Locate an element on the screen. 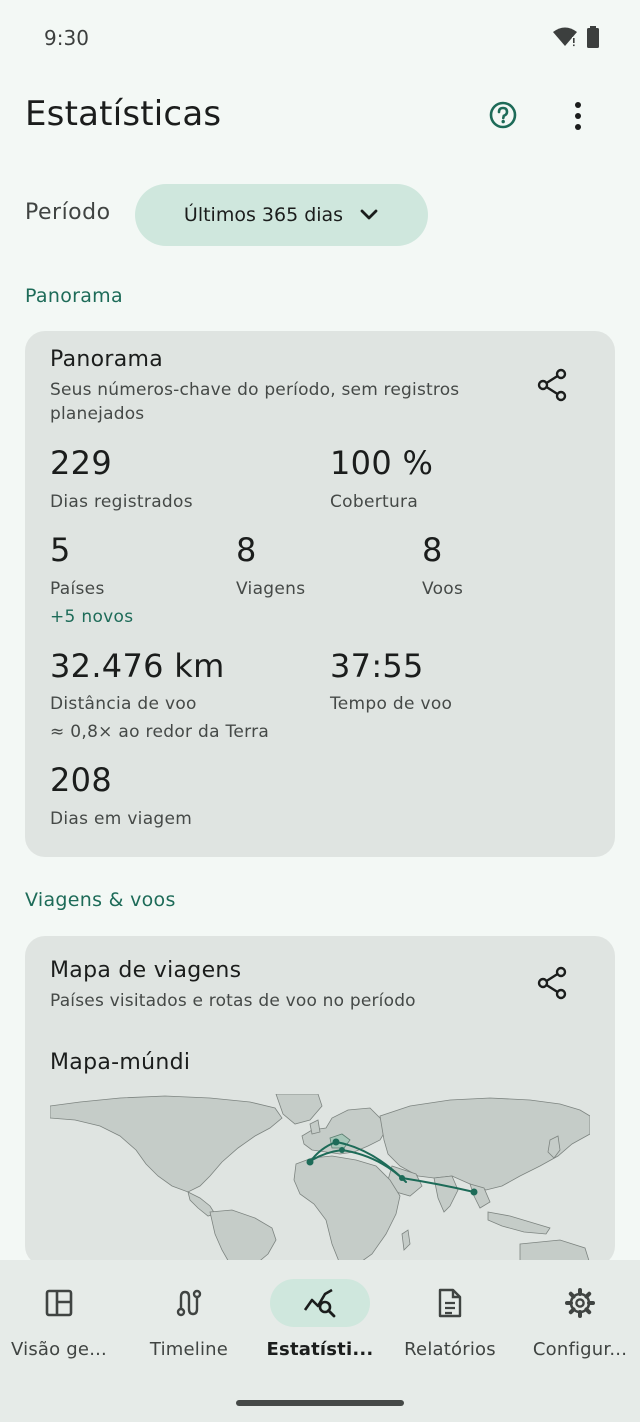 The width and height of the screenshot is (640, 1422). stat-countries-note: +5 novos is located at coordinates (92, 617).